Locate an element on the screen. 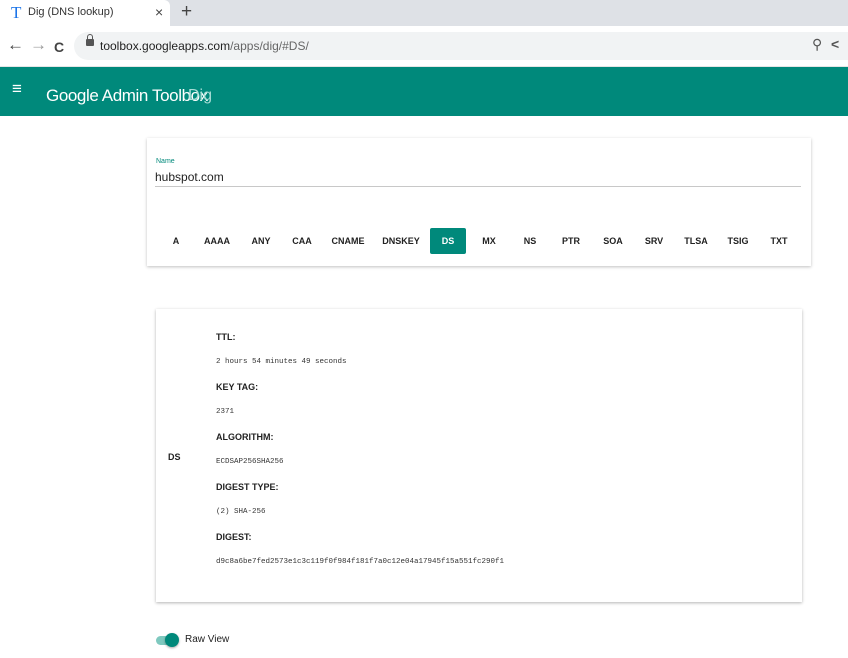 The height and width of the screenshot is (658, 848). app-subtitle: Dig is located at coordinates (200, 95).